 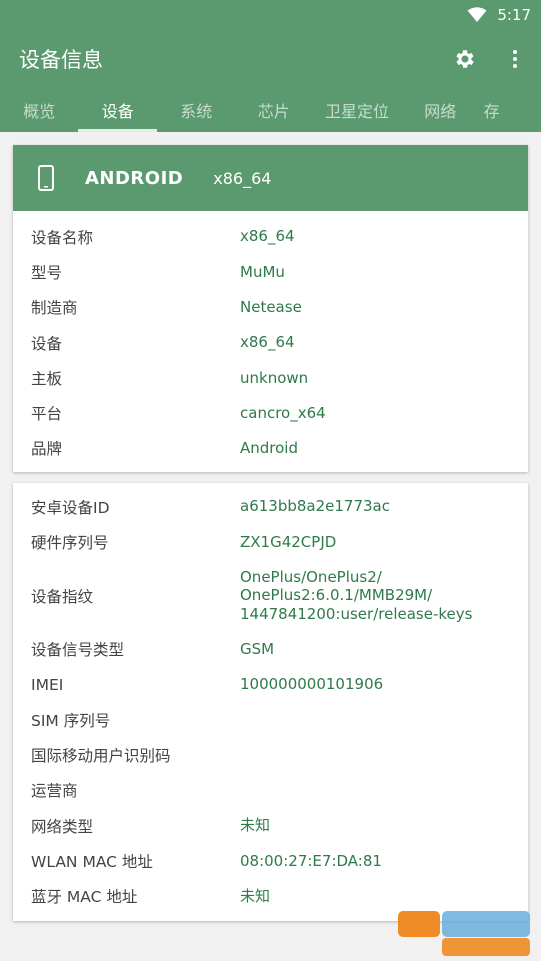 What do you see at coordinates (62, 826) in the screenshot?
I see `row-key: 网络类型` at bounding box center [62, 826].